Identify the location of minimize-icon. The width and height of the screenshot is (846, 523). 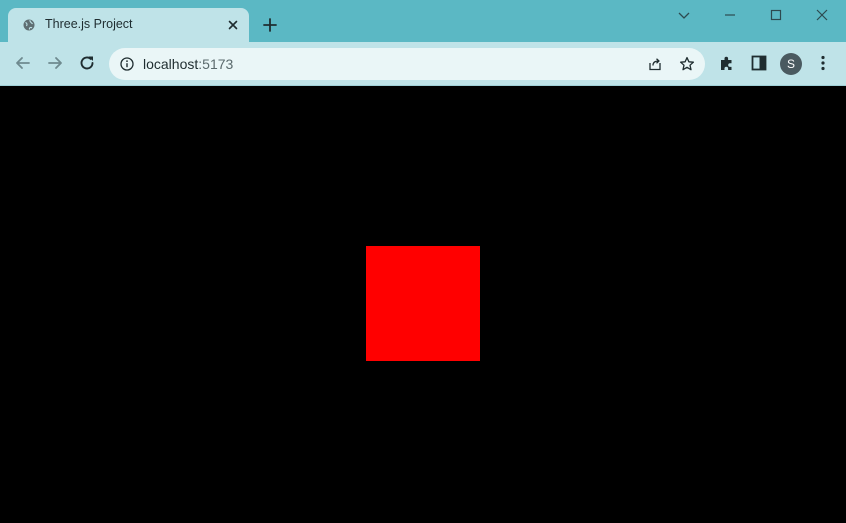
(730, 15).